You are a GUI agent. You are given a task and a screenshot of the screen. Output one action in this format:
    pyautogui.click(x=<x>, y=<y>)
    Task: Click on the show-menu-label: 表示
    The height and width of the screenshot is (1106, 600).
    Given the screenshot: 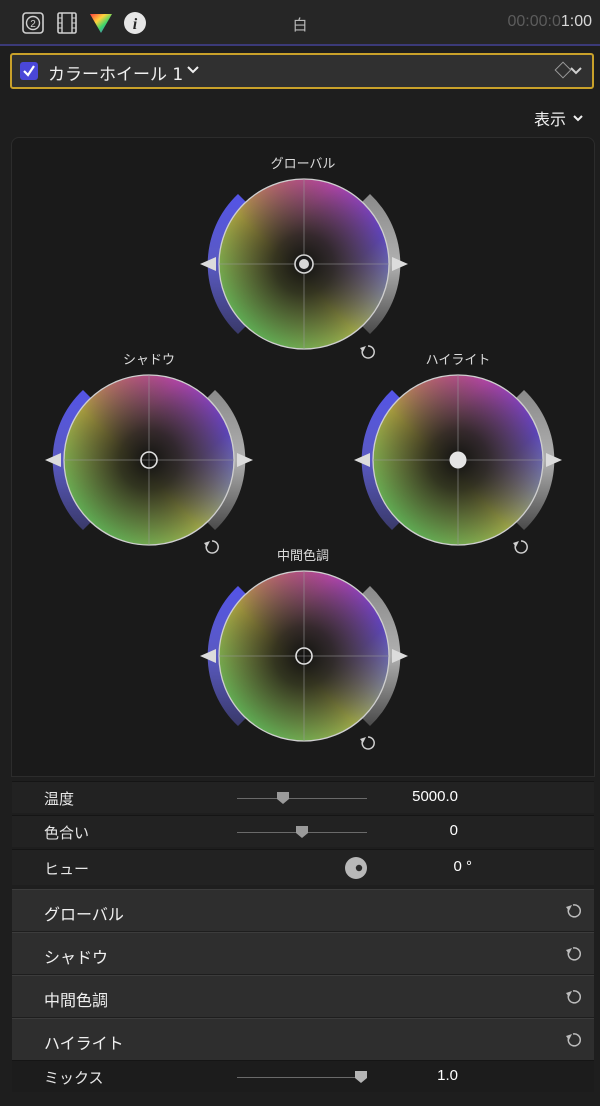 What is the action you would take?
    pyautogui.click(x=549, y=119)
    